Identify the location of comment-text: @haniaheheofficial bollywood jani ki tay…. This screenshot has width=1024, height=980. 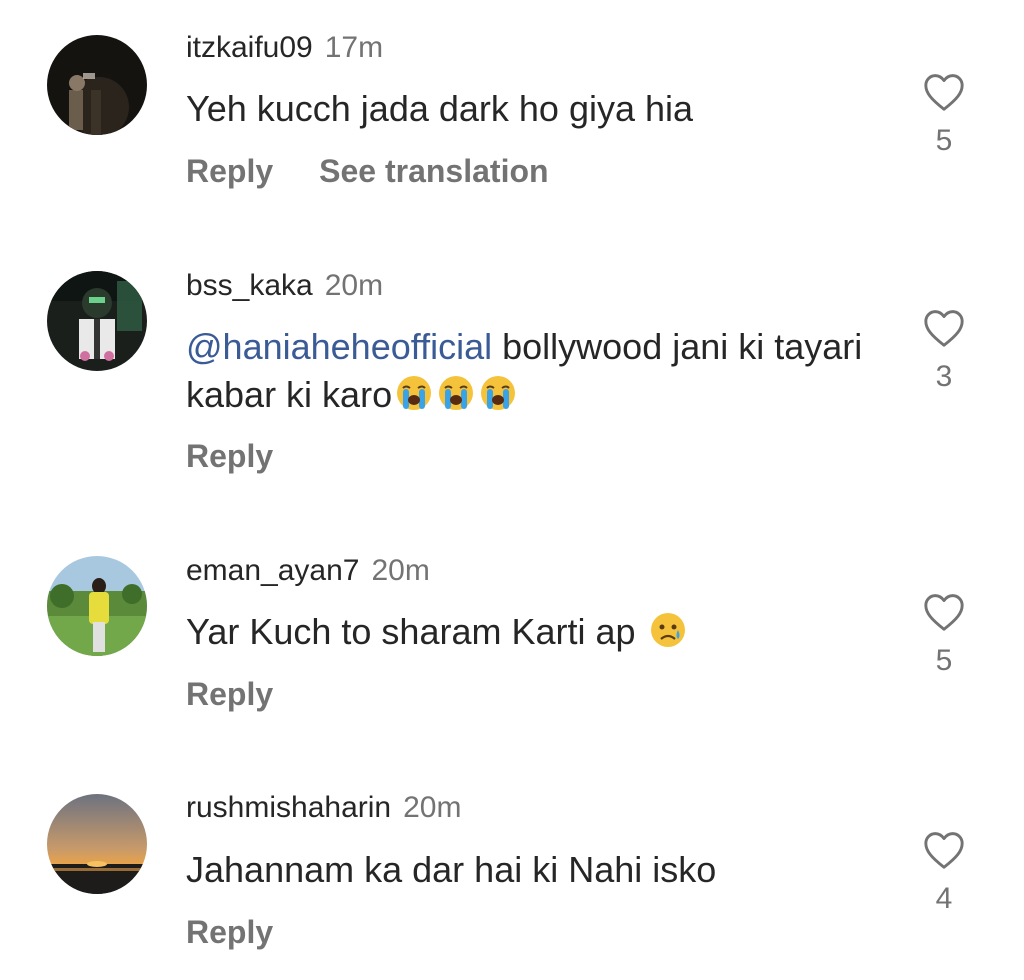
(536, 371).